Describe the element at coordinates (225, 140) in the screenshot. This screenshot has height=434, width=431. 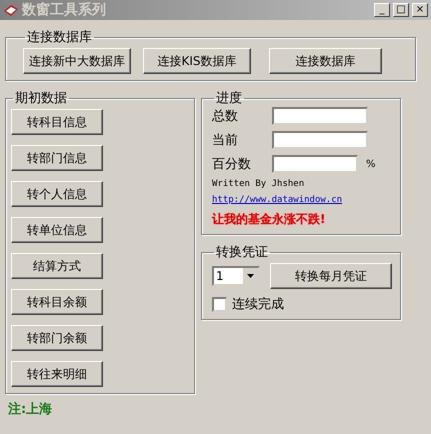
I see `field-label: 当前` at that location.